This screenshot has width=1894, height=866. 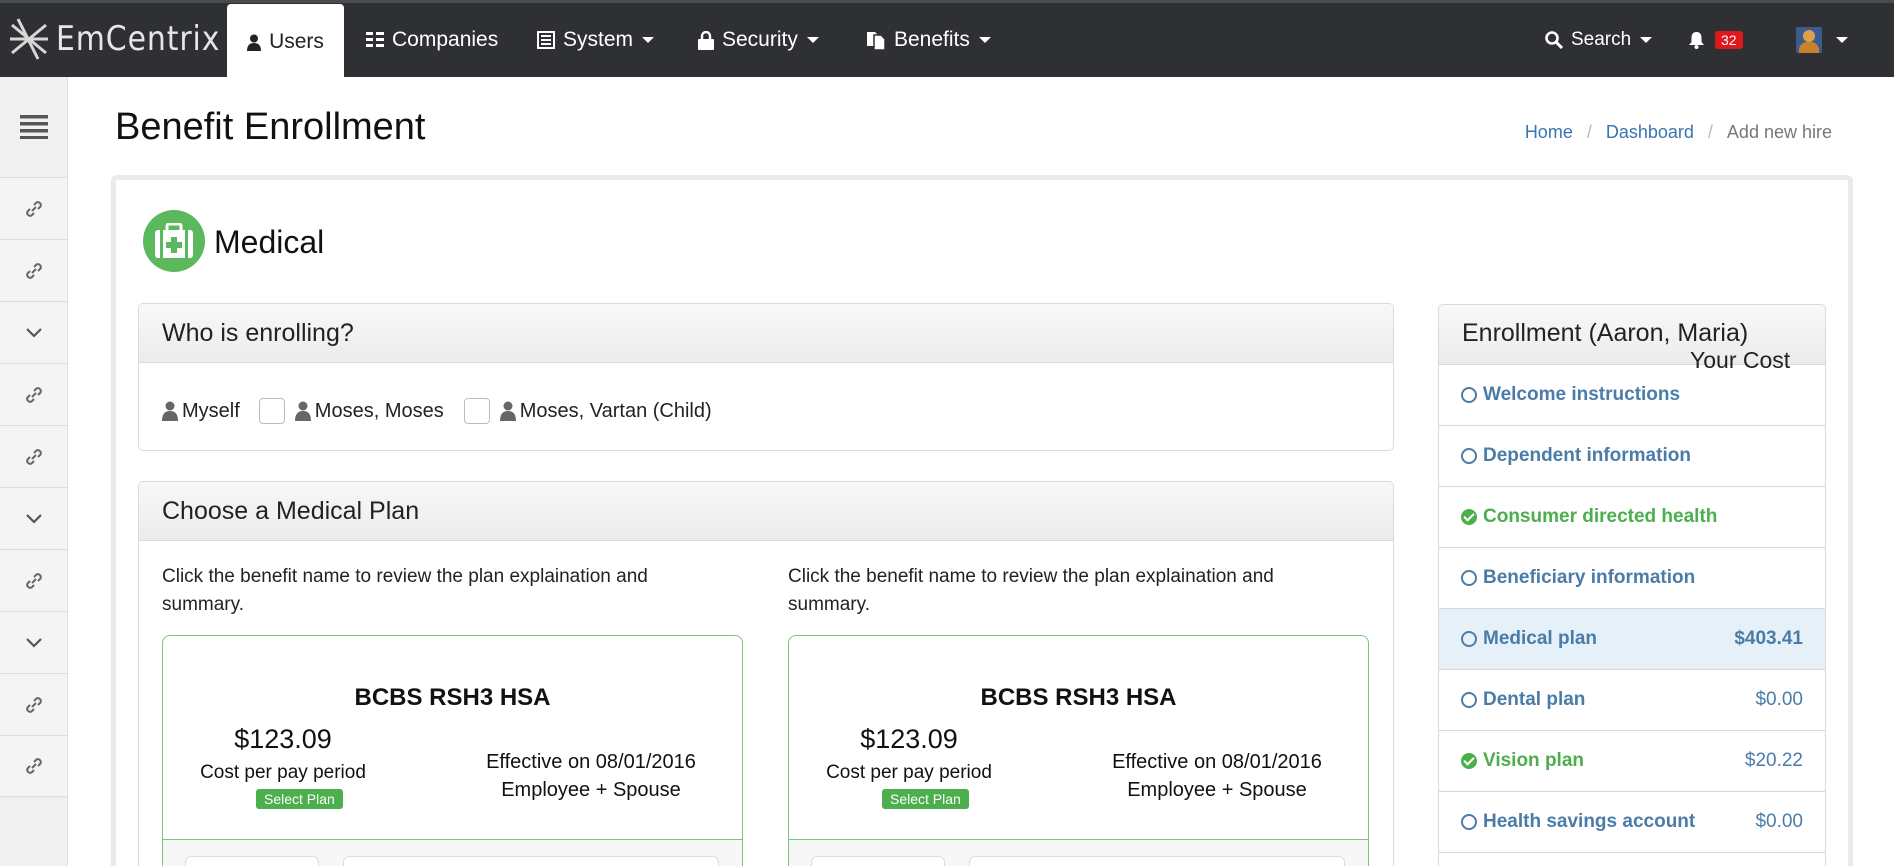 What do you see at coordinates (909, 739) in the screenshot?
I see `plan-cost: $123.09` at bounding box center [909, 739].